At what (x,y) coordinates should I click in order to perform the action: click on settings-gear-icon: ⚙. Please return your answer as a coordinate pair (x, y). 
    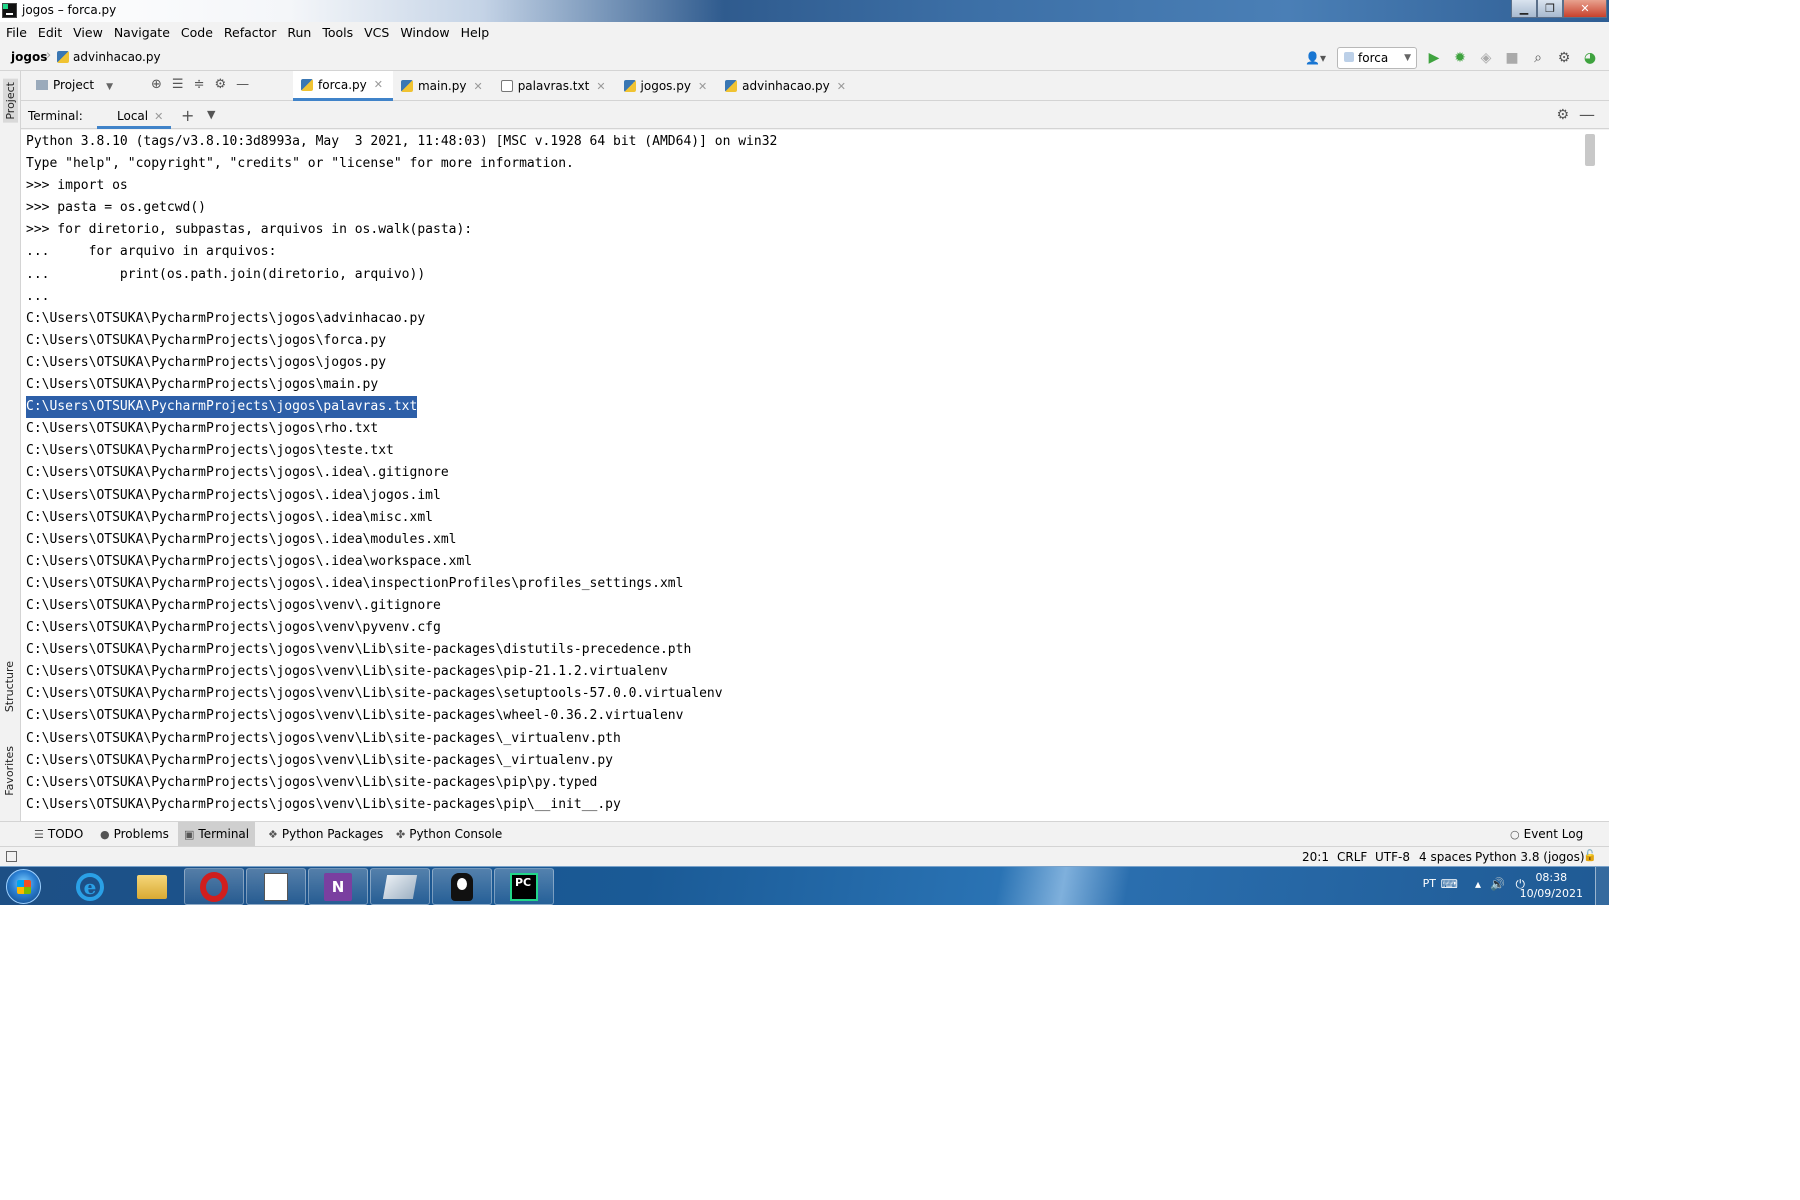
    Looking at the image, I should click on (1564, 58).